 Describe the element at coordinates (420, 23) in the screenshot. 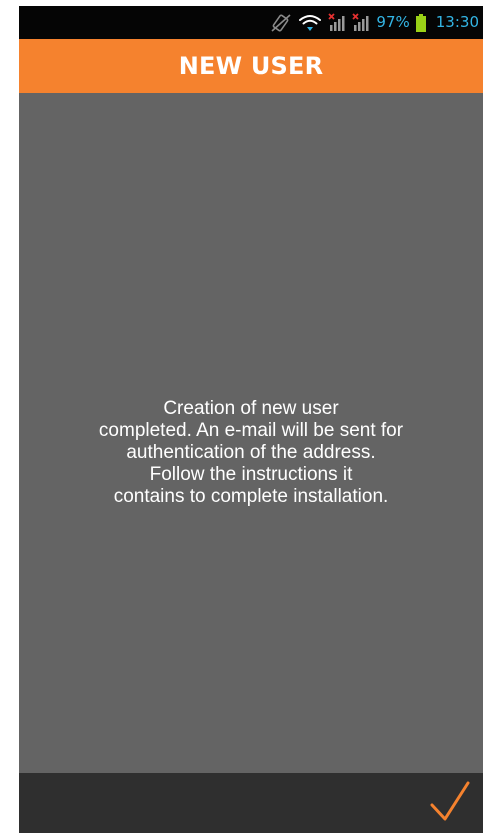

I see `battery-icon` at that location.